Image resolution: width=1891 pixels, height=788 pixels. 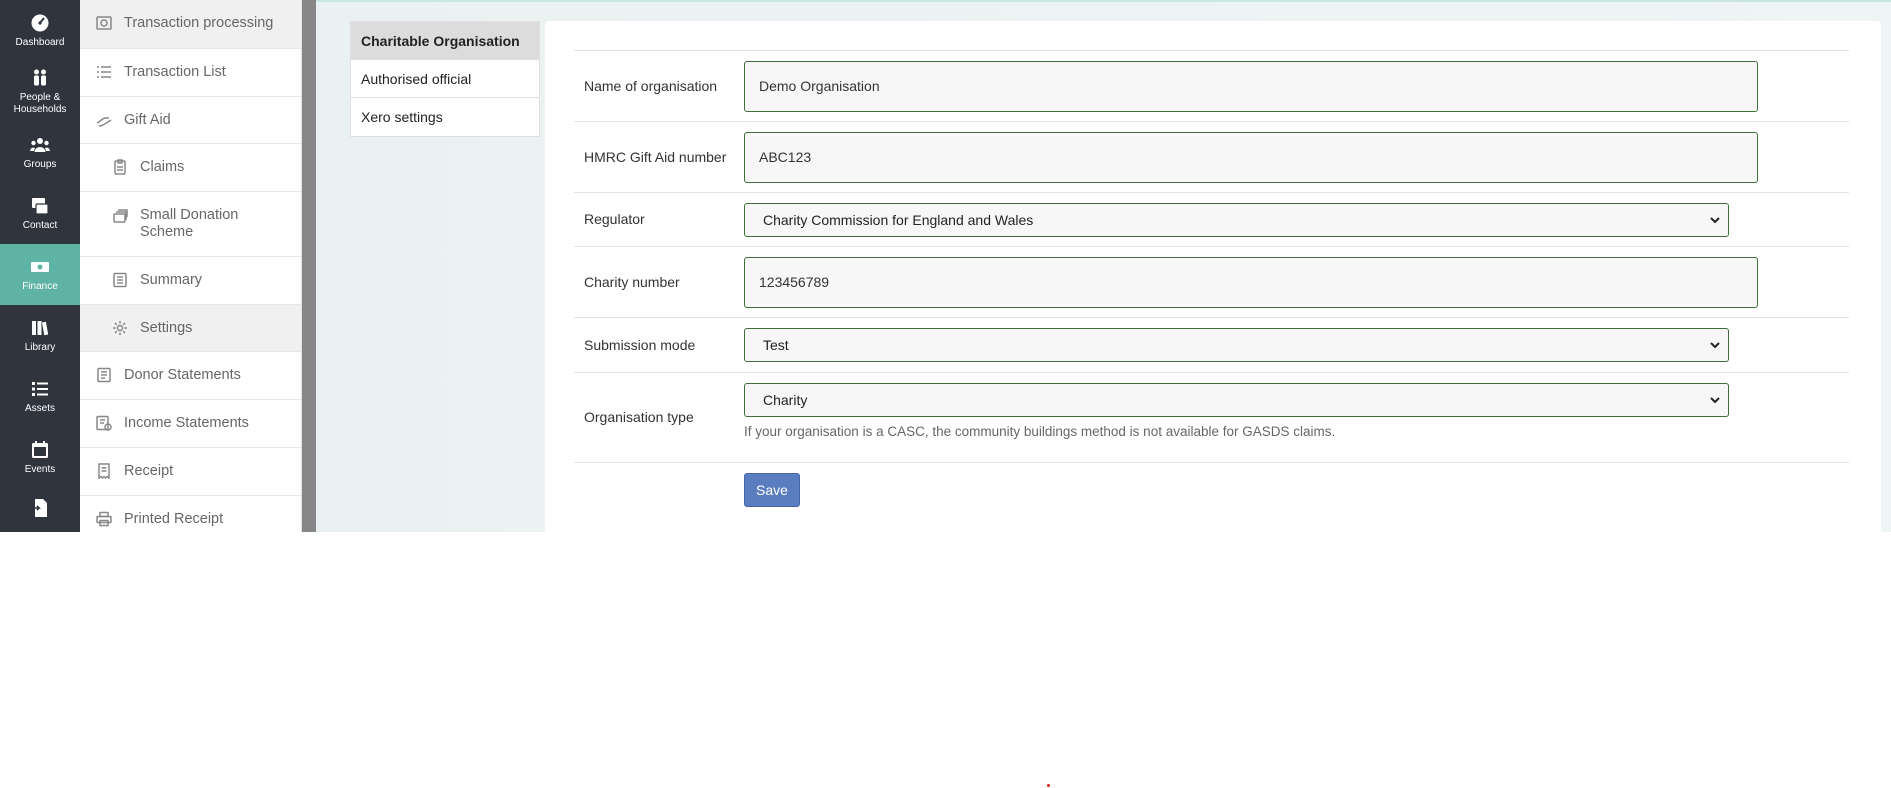 I want to click on tab-authorised-official: Authorised official, so click(x=445, y=79).